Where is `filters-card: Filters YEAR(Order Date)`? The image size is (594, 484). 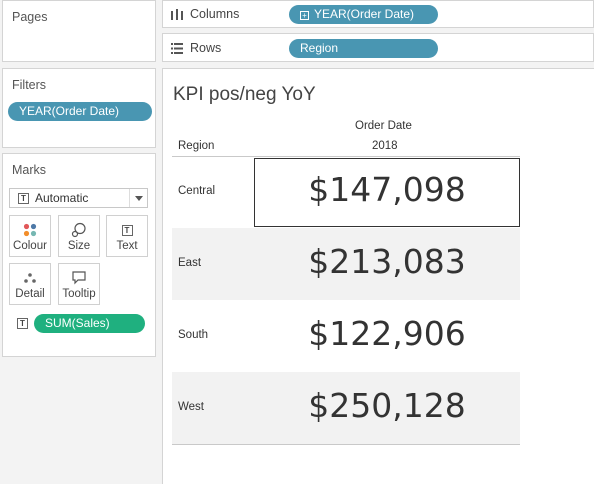
filters-card: Filters YEAR(Order Date) is located at coordinates (79, 108).